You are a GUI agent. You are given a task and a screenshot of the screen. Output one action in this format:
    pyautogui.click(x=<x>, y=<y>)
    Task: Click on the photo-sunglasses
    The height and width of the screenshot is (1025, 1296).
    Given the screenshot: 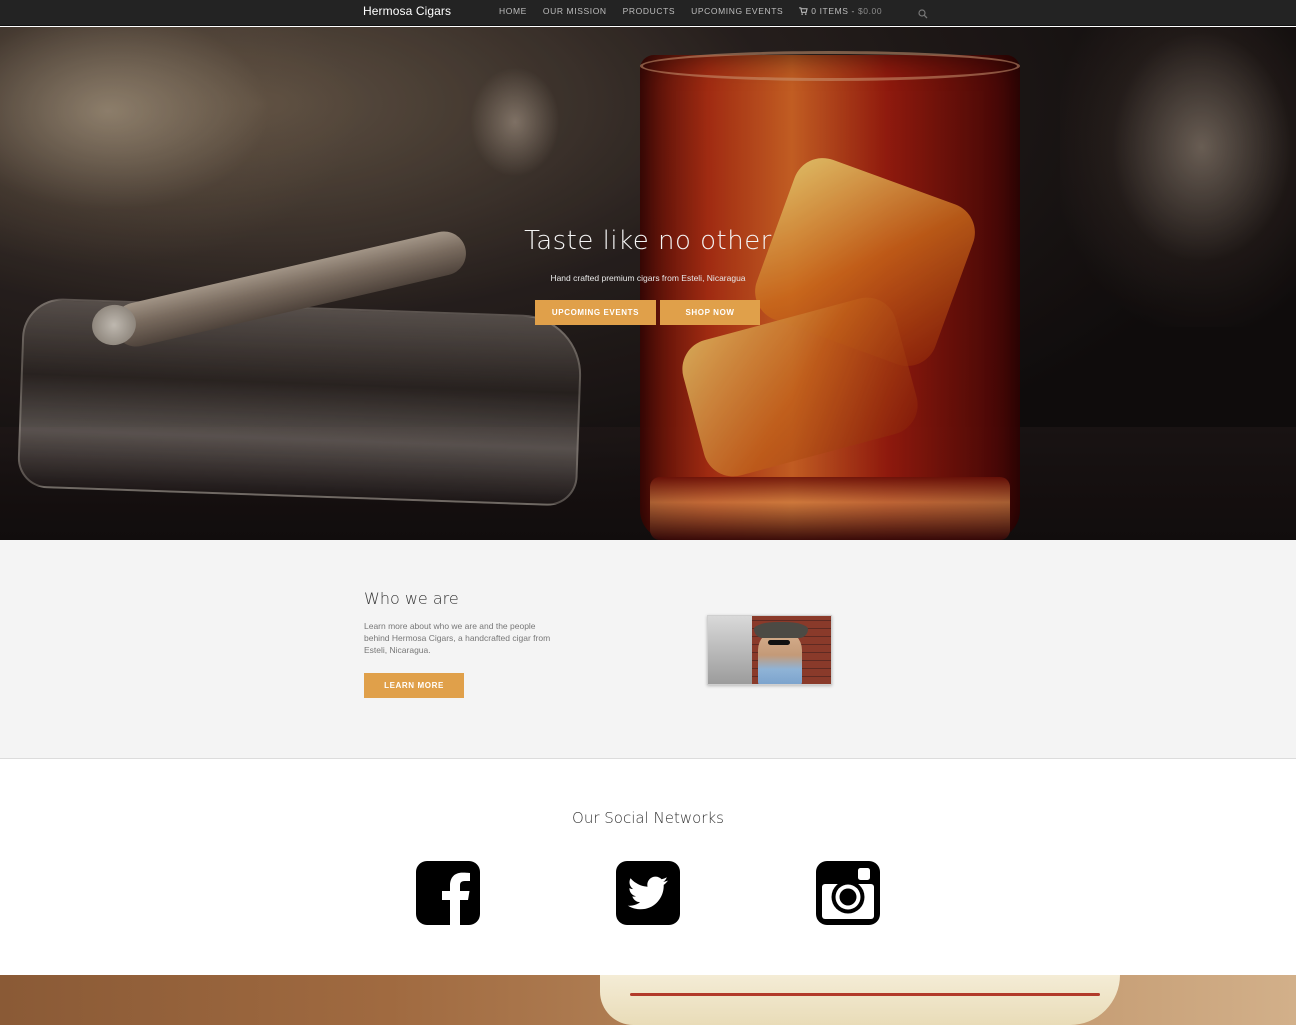 What is the action you would take?
    pyautogui.click(x=779, y=642)
    